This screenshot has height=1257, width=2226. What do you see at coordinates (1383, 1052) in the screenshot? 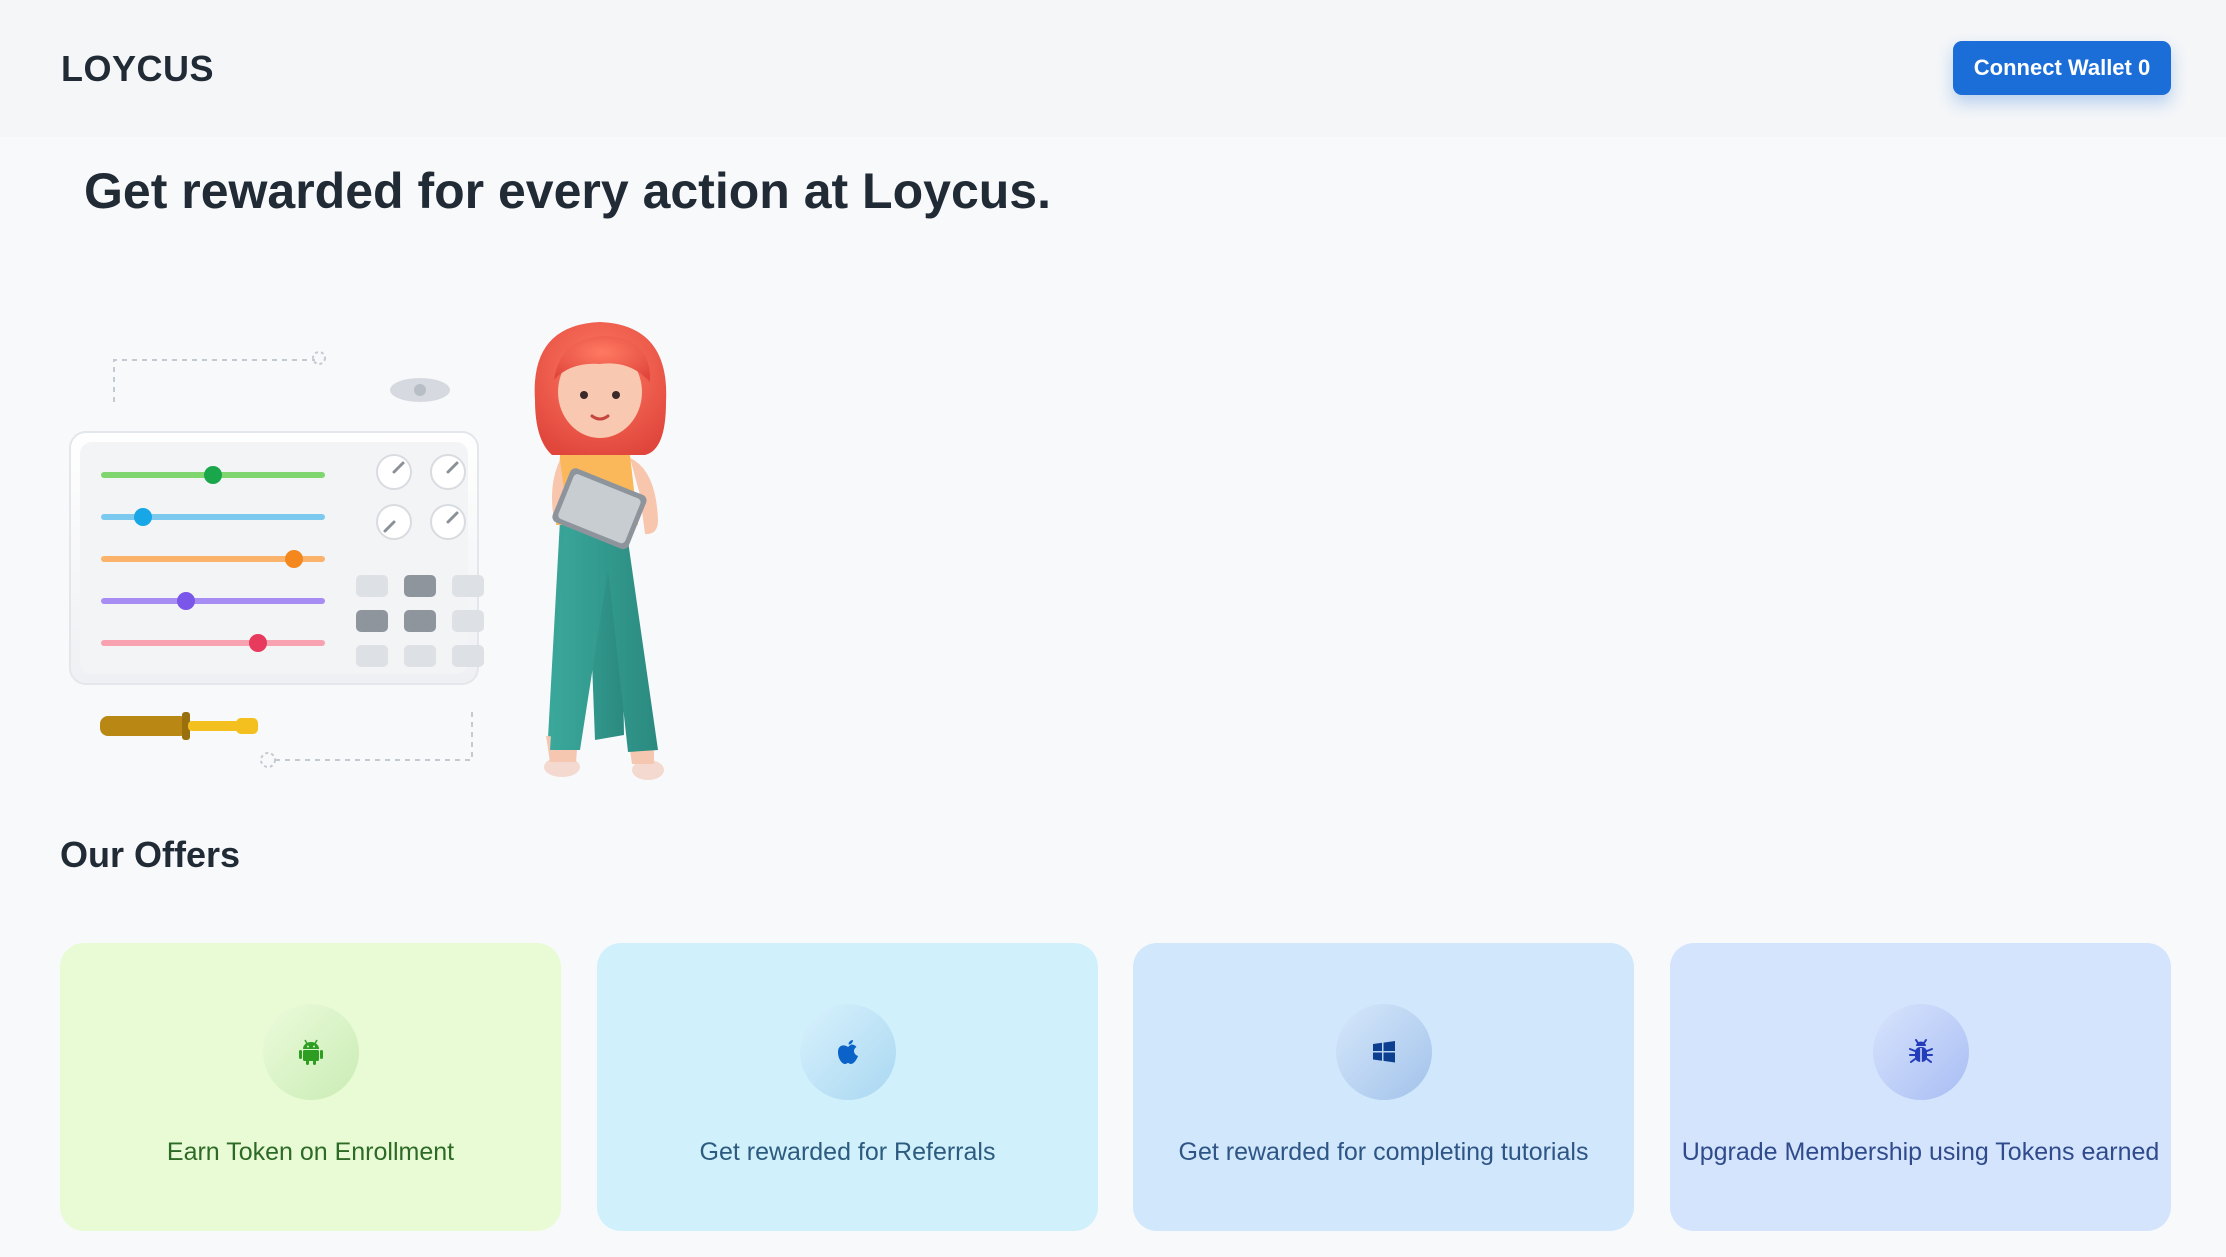
I see `windows-icon` at bounding box center [1383, 1052].